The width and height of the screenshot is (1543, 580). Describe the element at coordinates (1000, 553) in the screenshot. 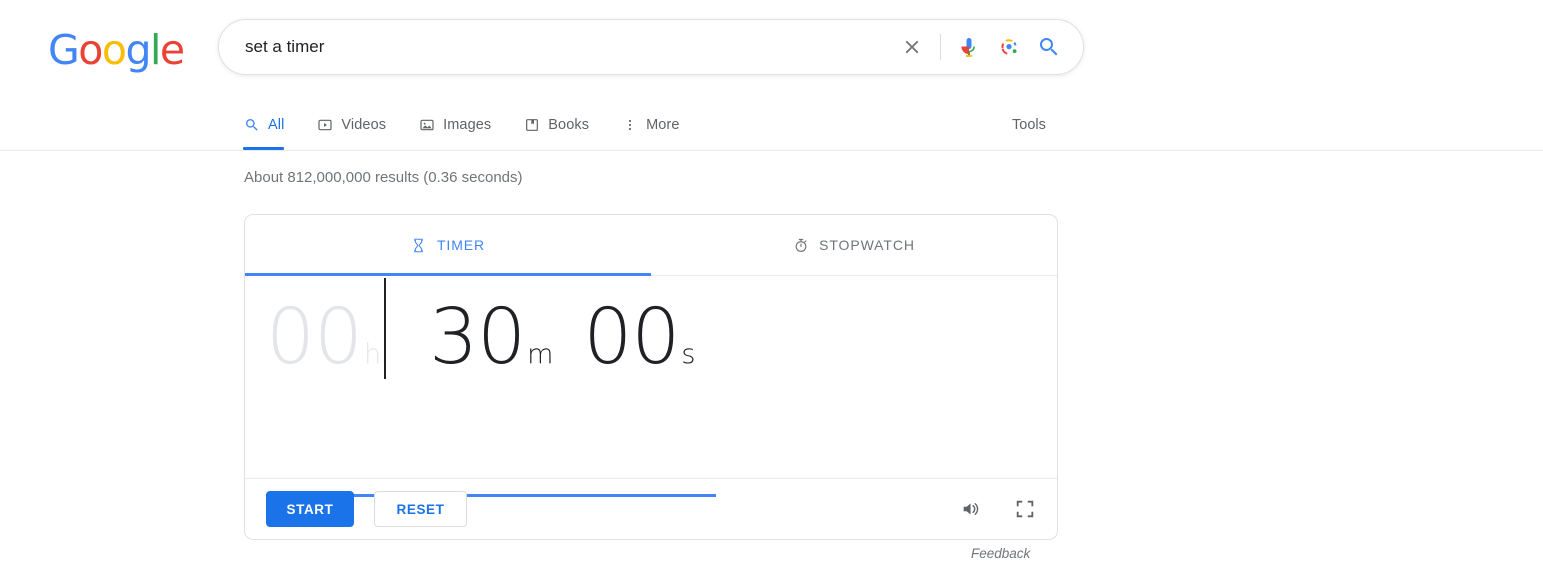

I see `feedback-link: Feedback` at that location.